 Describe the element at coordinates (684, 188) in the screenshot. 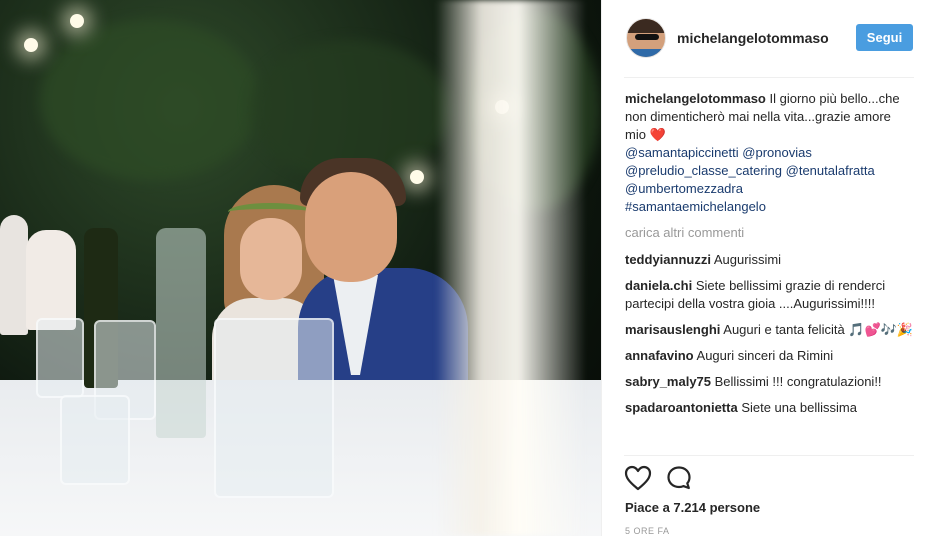

I see `tag-link: @umbertomezzadra` at that location.